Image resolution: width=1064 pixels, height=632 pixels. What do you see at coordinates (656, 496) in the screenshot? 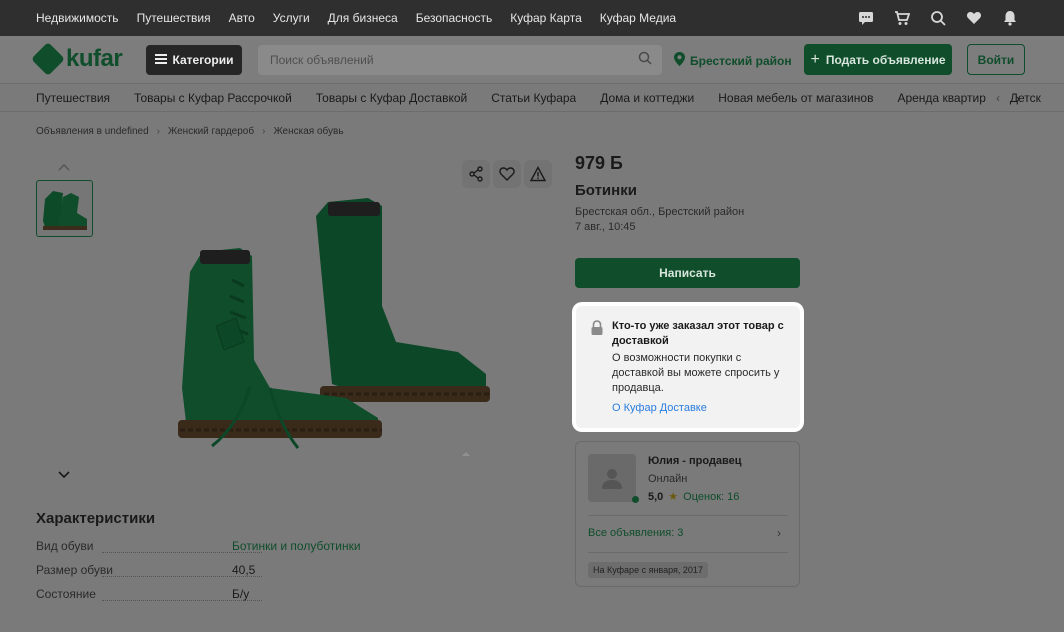
I see `rating-value: 5,0` at bounding box center [656, 496].